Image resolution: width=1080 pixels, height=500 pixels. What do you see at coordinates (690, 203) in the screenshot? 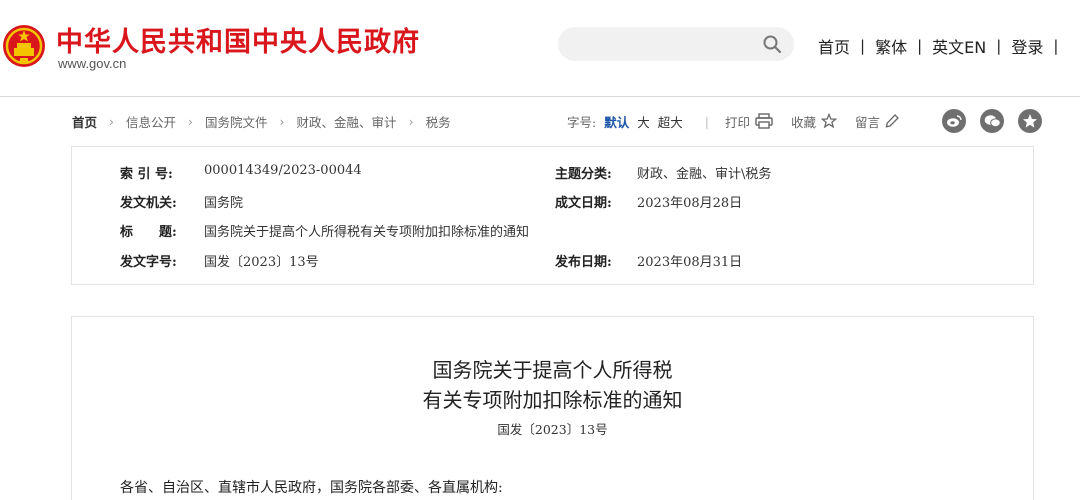
I see `created-date-value: 2023年08月28日` at bounding box center [690, 203].